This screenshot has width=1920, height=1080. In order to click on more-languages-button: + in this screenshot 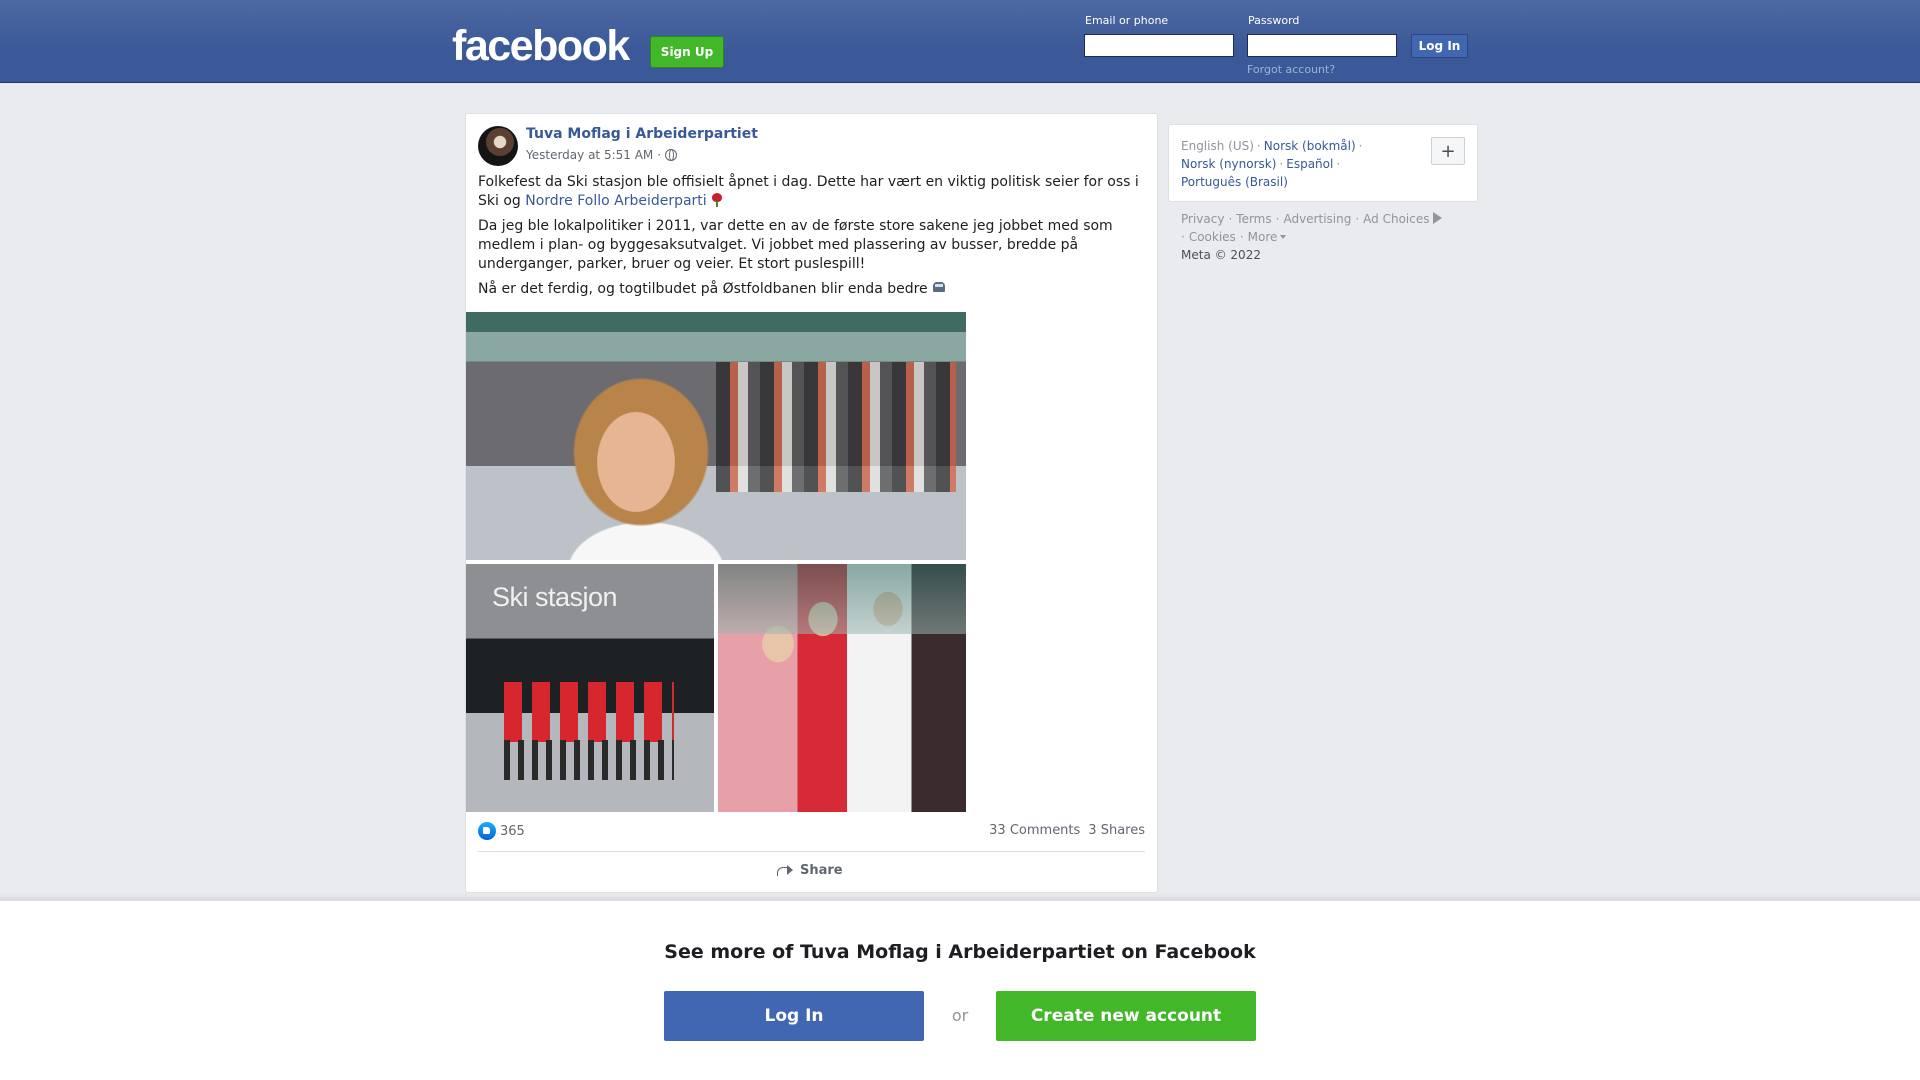, I will do `click(1448, 151)`.